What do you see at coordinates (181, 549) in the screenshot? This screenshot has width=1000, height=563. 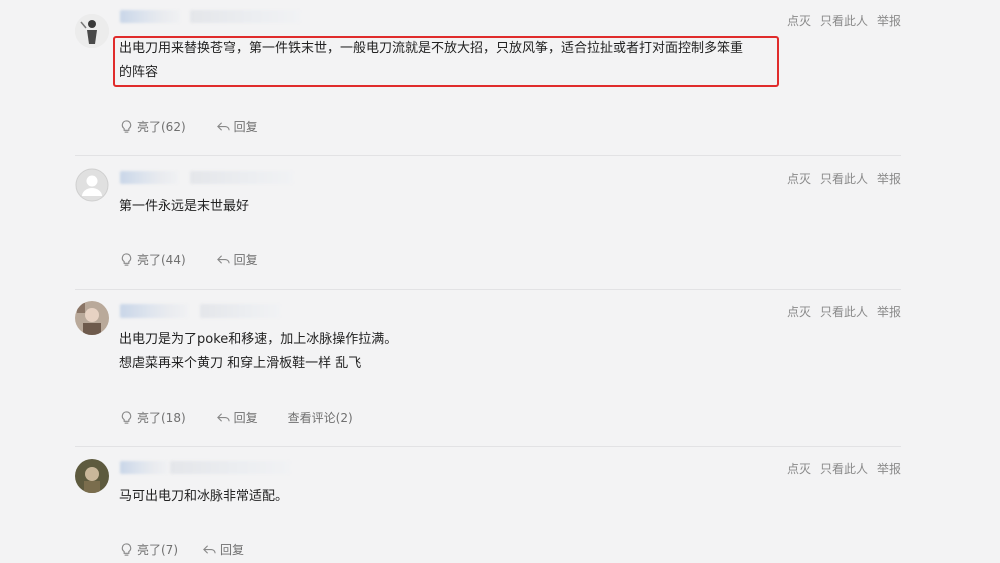 I see `comment-bottom-actions: 亮了(7) 回复` at bounding box center [181, 549].